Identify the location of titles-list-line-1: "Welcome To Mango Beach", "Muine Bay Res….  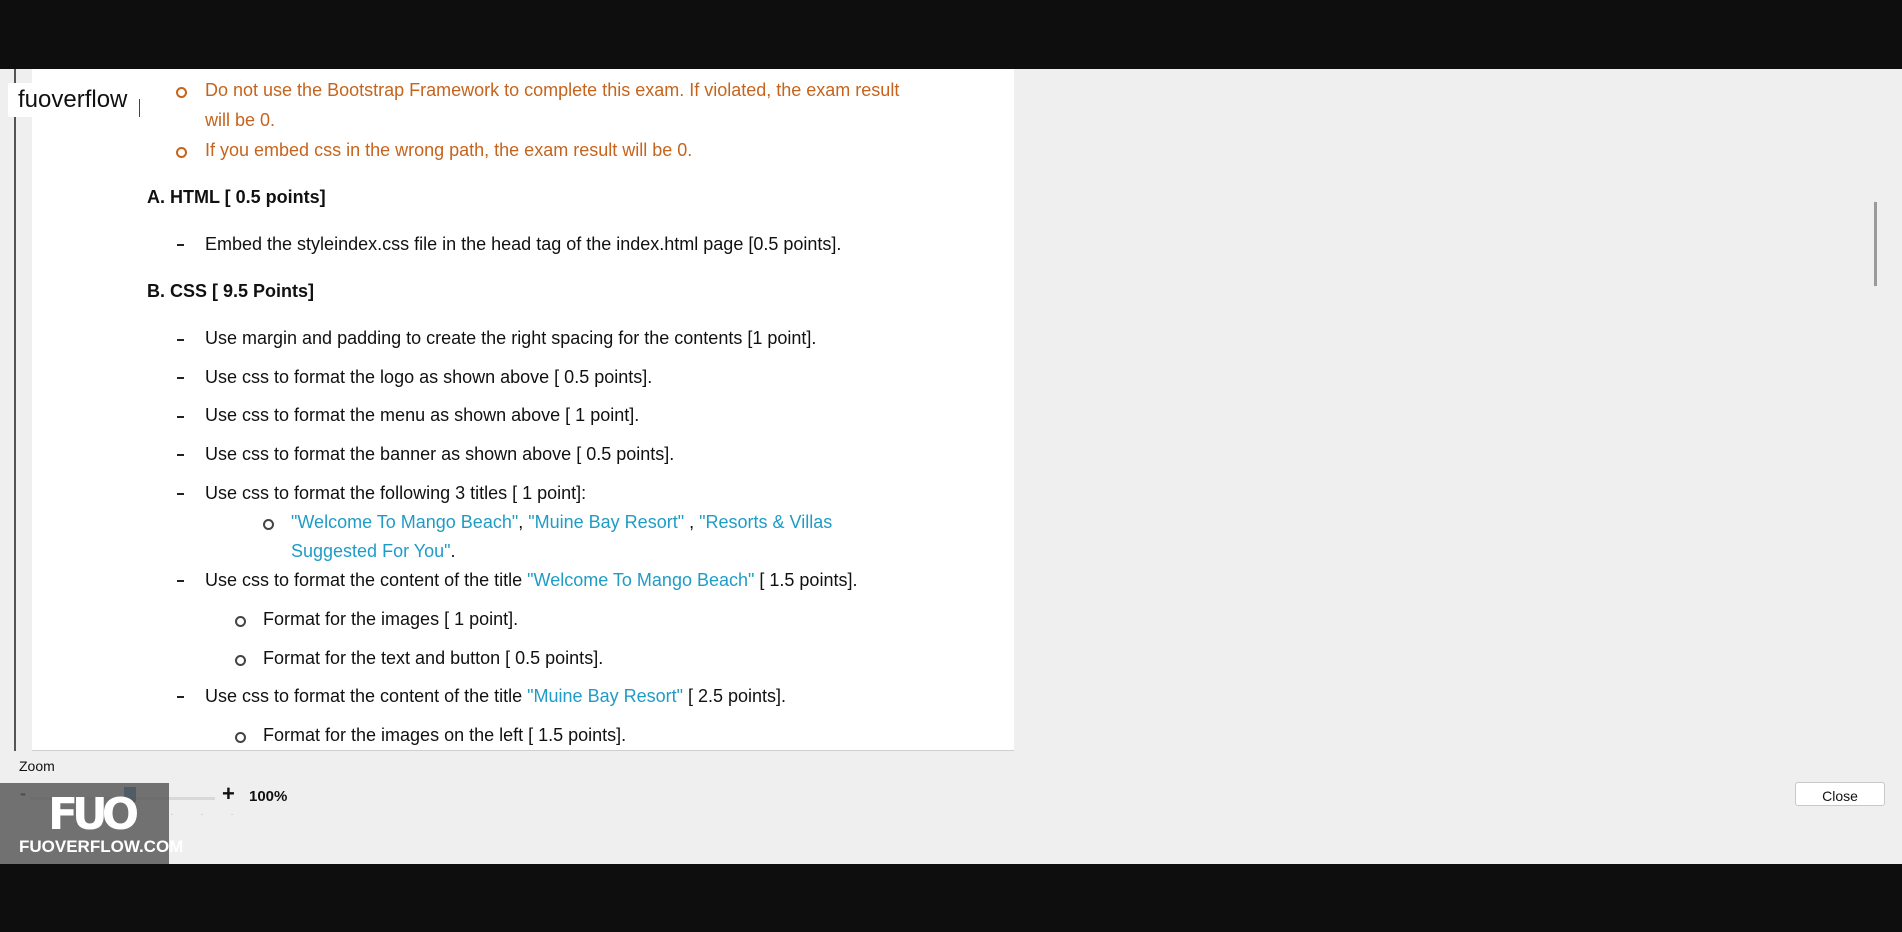
(561, 522).